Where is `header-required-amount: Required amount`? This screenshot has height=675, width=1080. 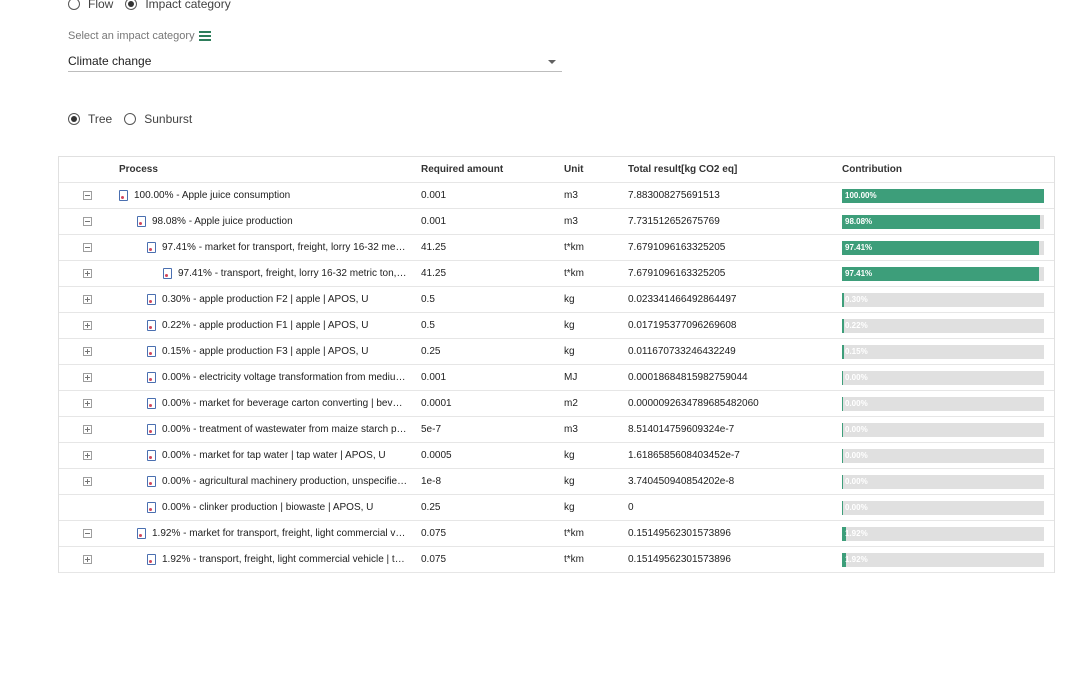 header-required-amount: Required amount is located at coordinates (486, 170).